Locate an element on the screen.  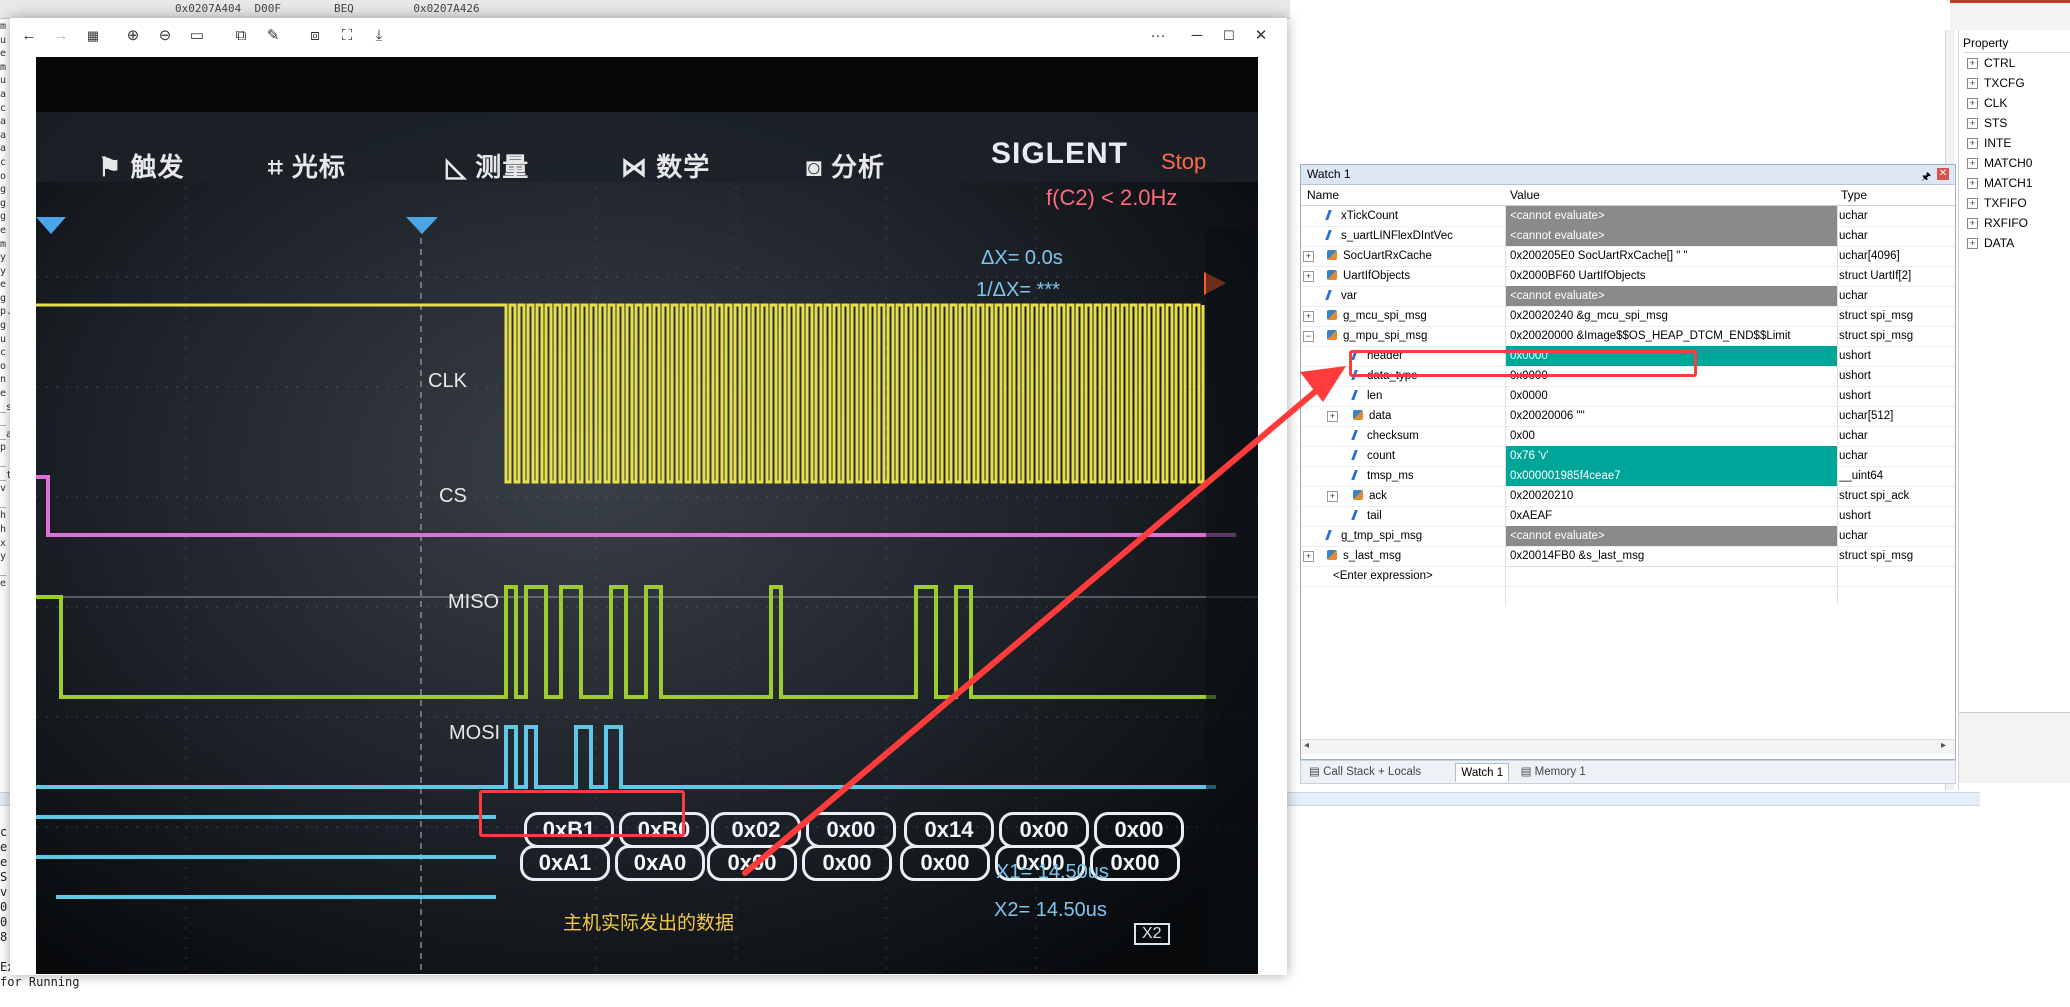
compare-icon: ⧈ is located at coordinates (315, 36).